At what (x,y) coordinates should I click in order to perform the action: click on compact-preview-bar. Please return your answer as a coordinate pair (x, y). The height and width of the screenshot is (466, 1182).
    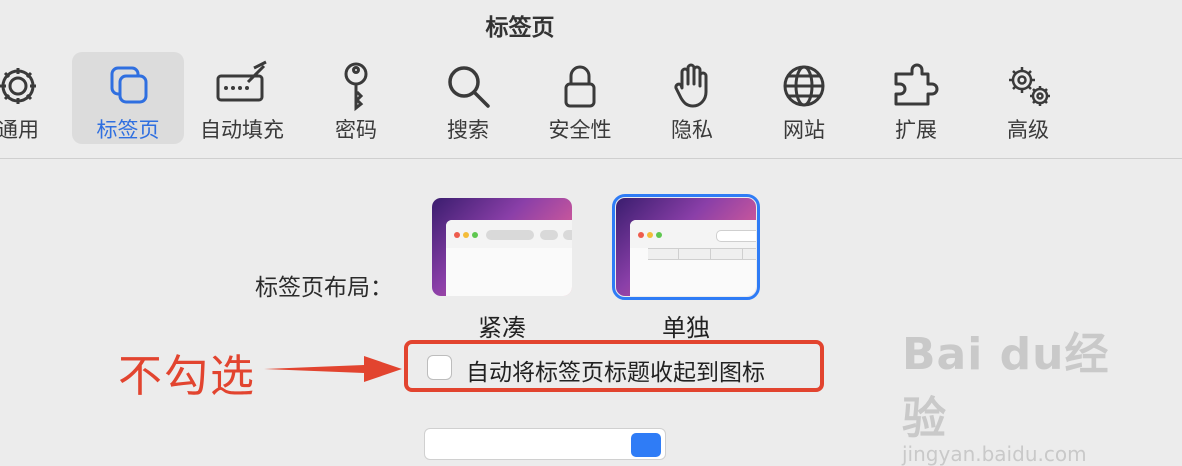
    Looking at the image, I should click on (509, 234).